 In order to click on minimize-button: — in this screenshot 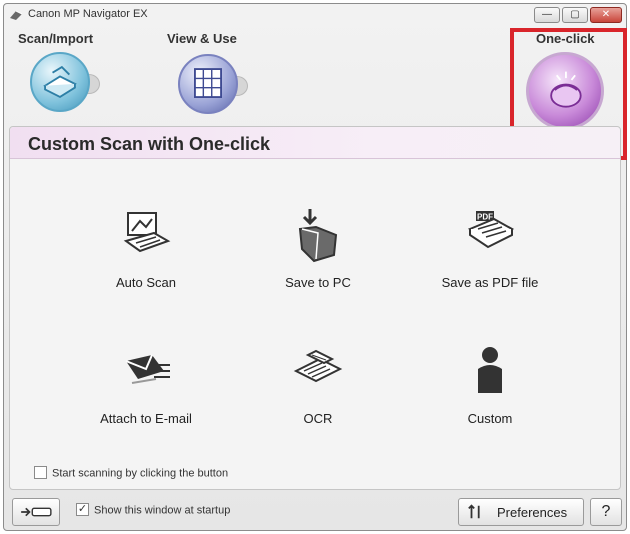, I will do `click(547, 15)`.